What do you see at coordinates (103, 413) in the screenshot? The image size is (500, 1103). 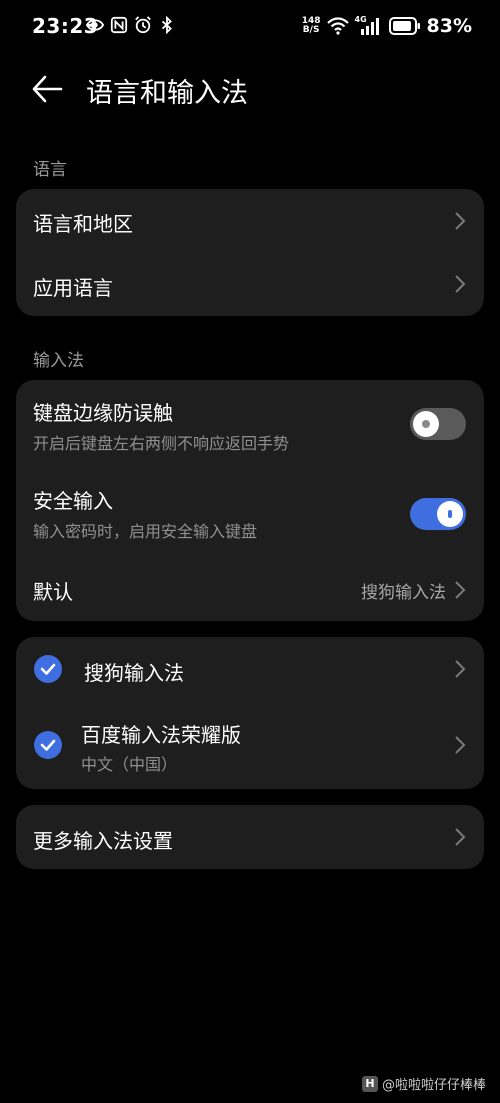 I see `row-title: 键盘边缘防误触` at bounding box center [103, 413].